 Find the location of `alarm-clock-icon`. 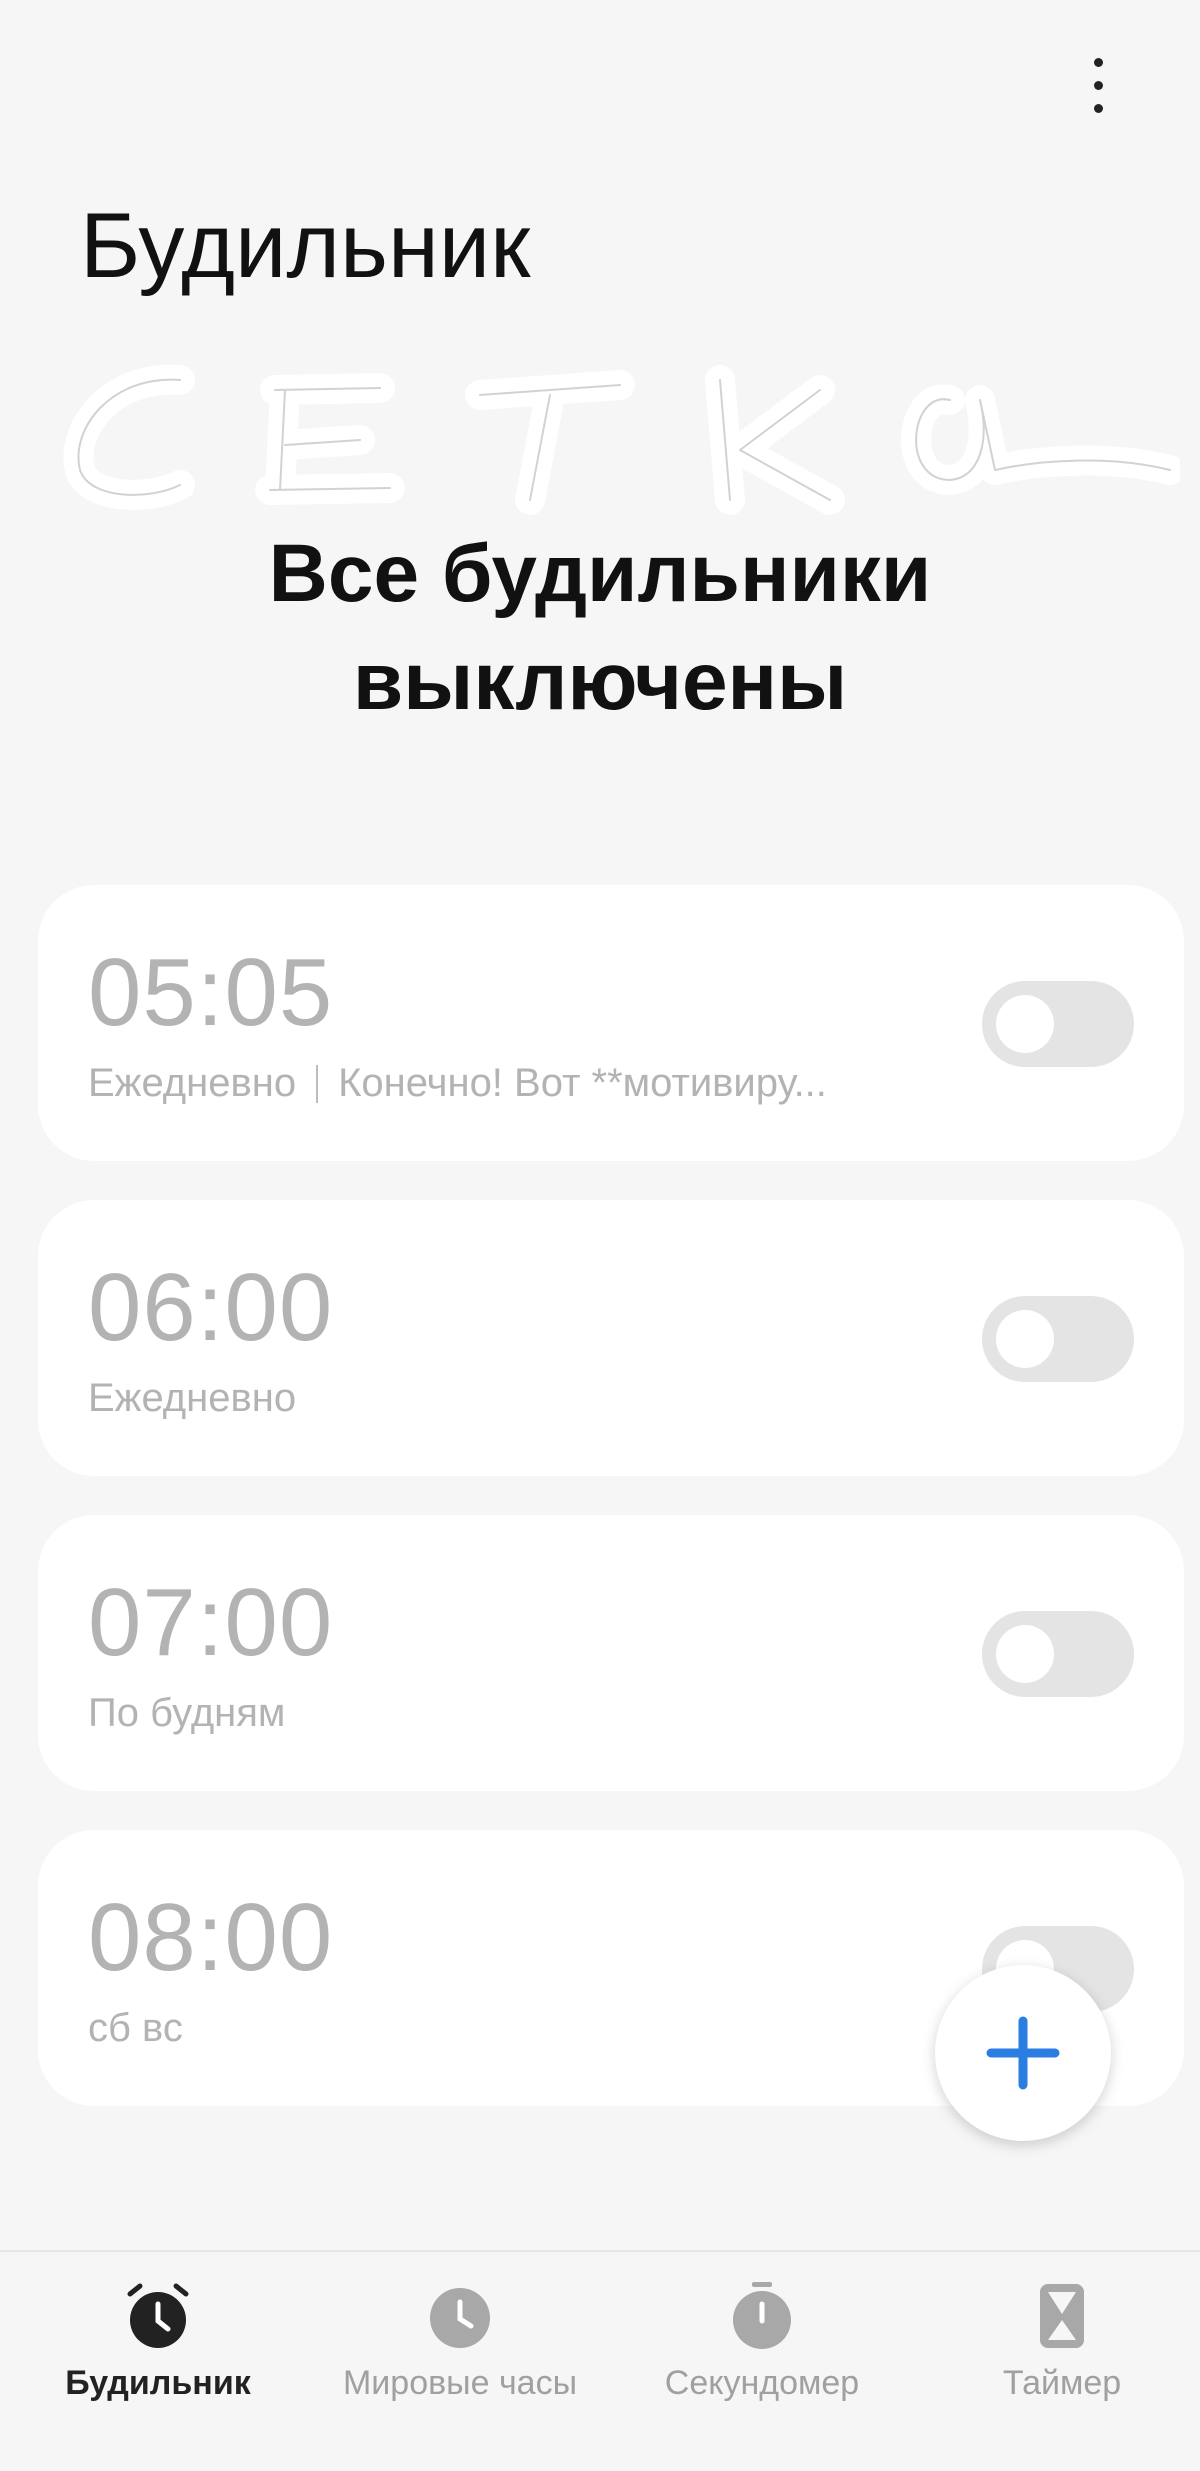

alarm-clock-icon is located at coordinates (158, 2315).